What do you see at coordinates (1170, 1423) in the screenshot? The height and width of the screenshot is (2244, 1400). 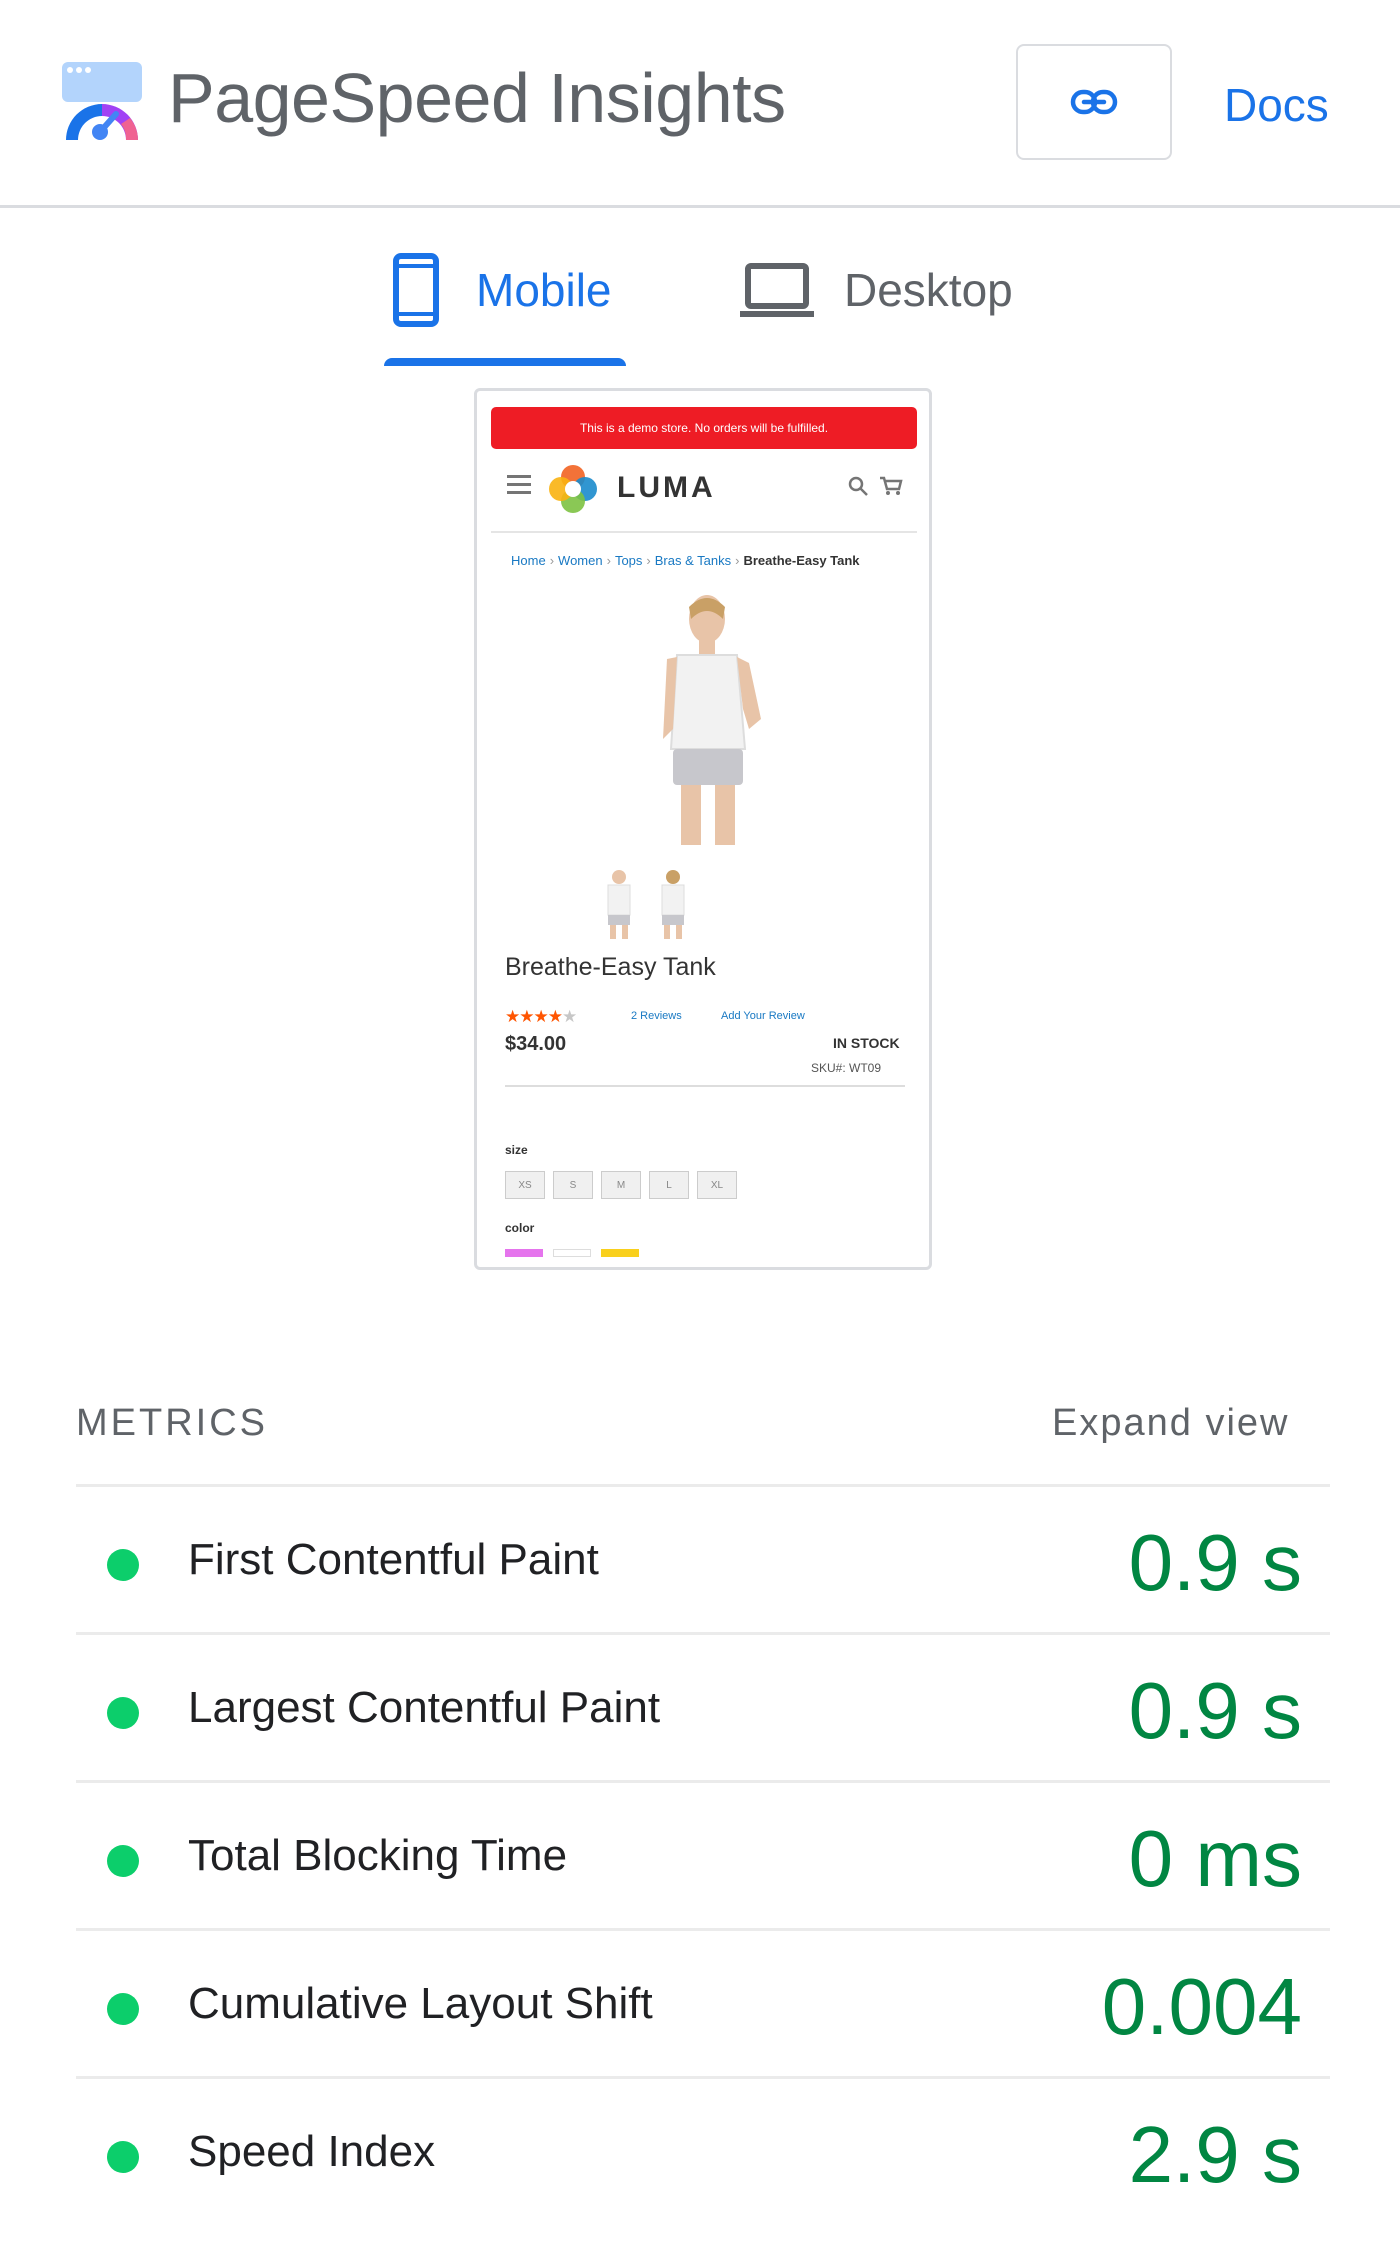 I see `expand-view-toggle: Expand view` at bounding box center [1170, 1423].